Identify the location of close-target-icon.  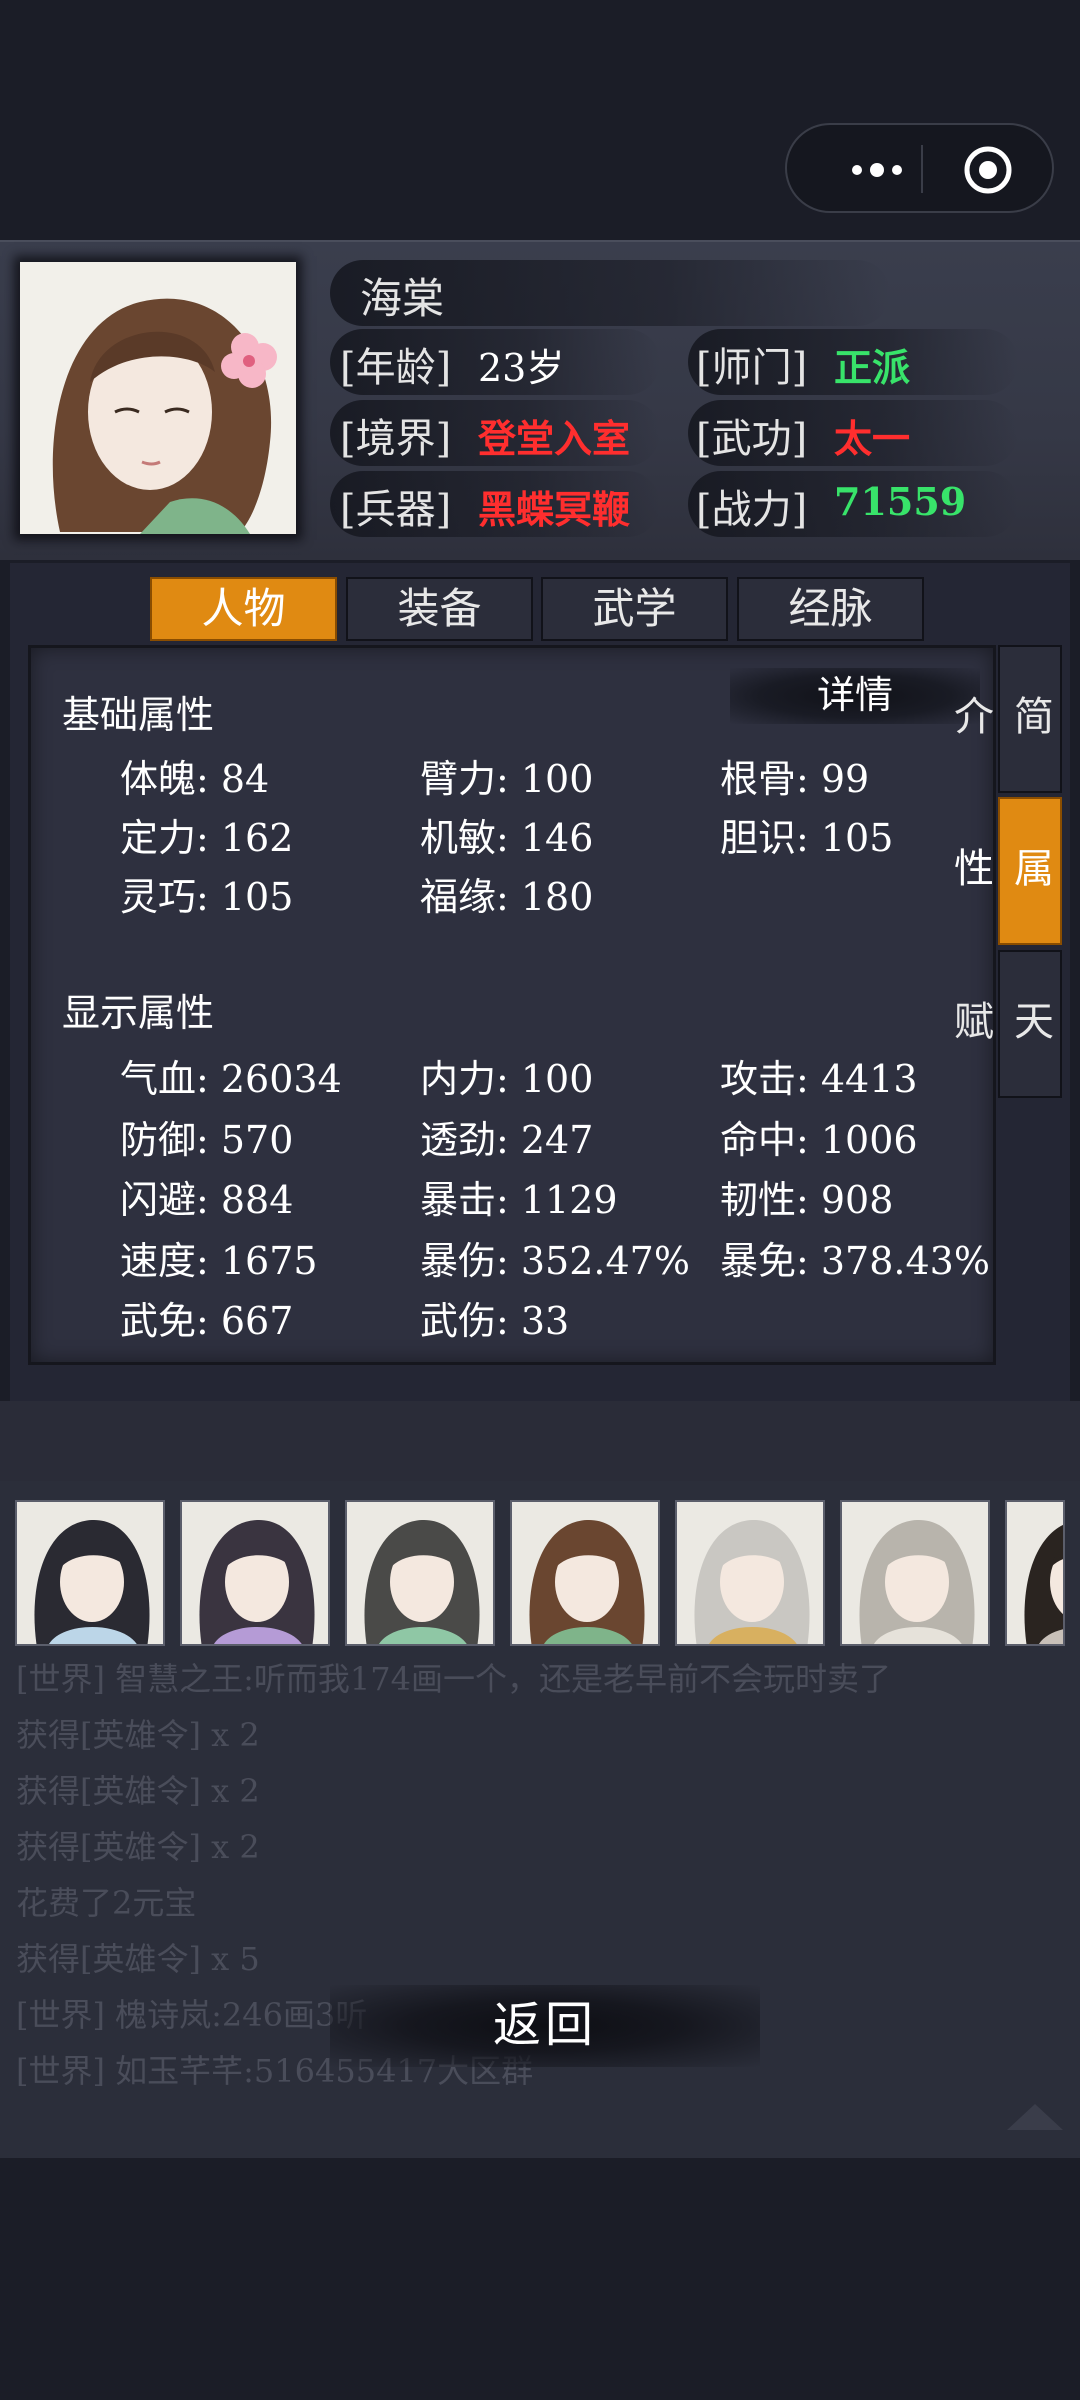
(988, 170).